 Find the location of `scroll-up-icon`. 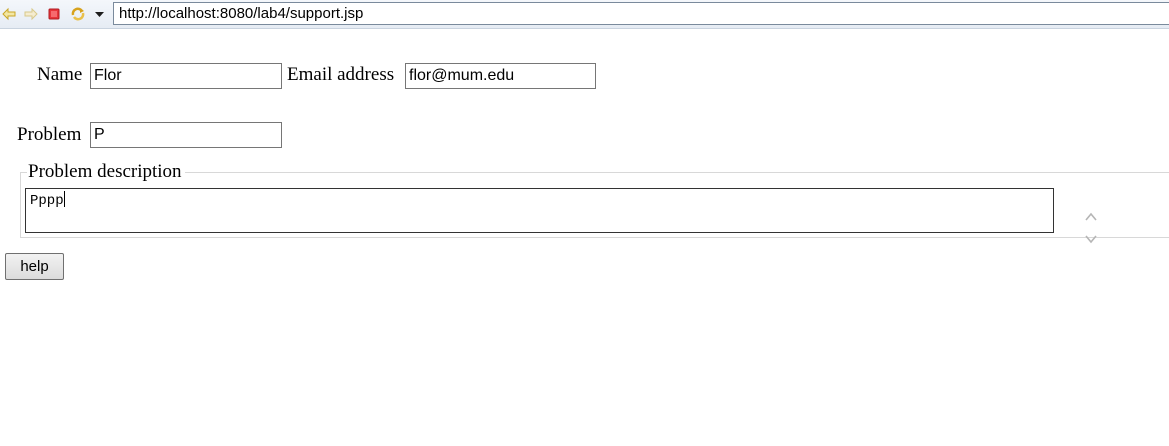

scroll-up-icon is located at coordinates (1065, 206).